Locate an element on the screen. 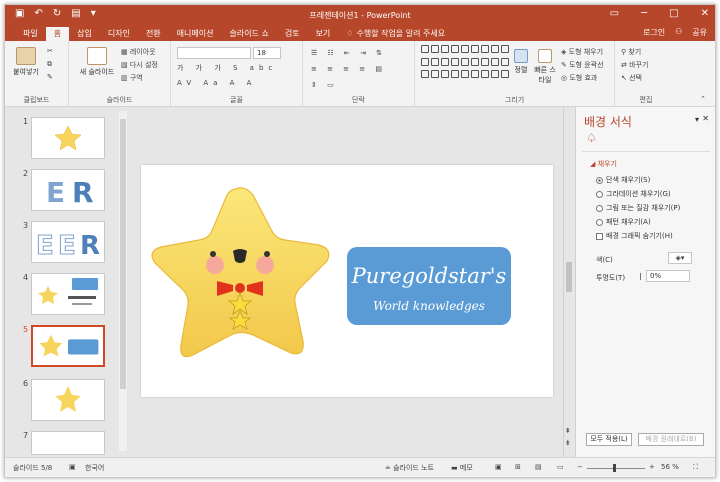  layout-button: ▦ 레이아웃 is located at coordinates (138, 52).